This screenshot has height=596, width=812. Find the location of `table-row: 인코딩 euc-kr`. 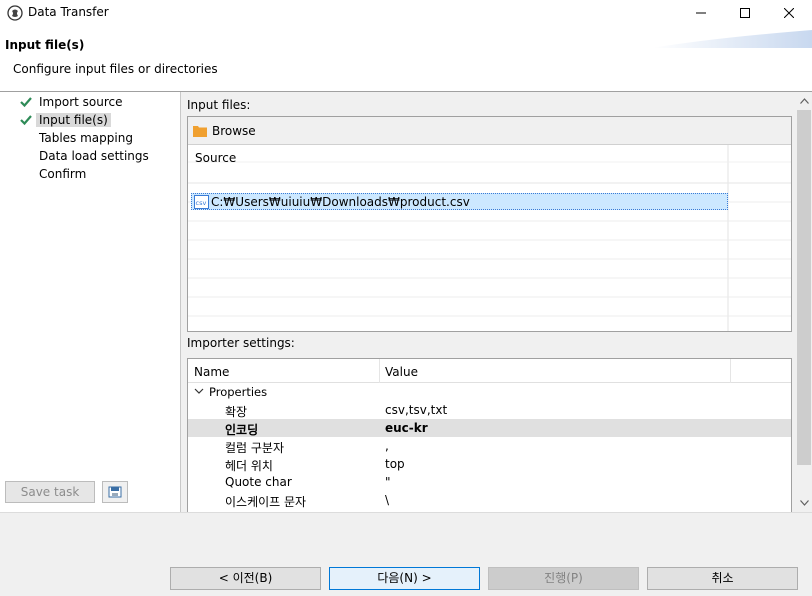

table-row: 인코딩 euc-kr is located at coordinates (489, 428).